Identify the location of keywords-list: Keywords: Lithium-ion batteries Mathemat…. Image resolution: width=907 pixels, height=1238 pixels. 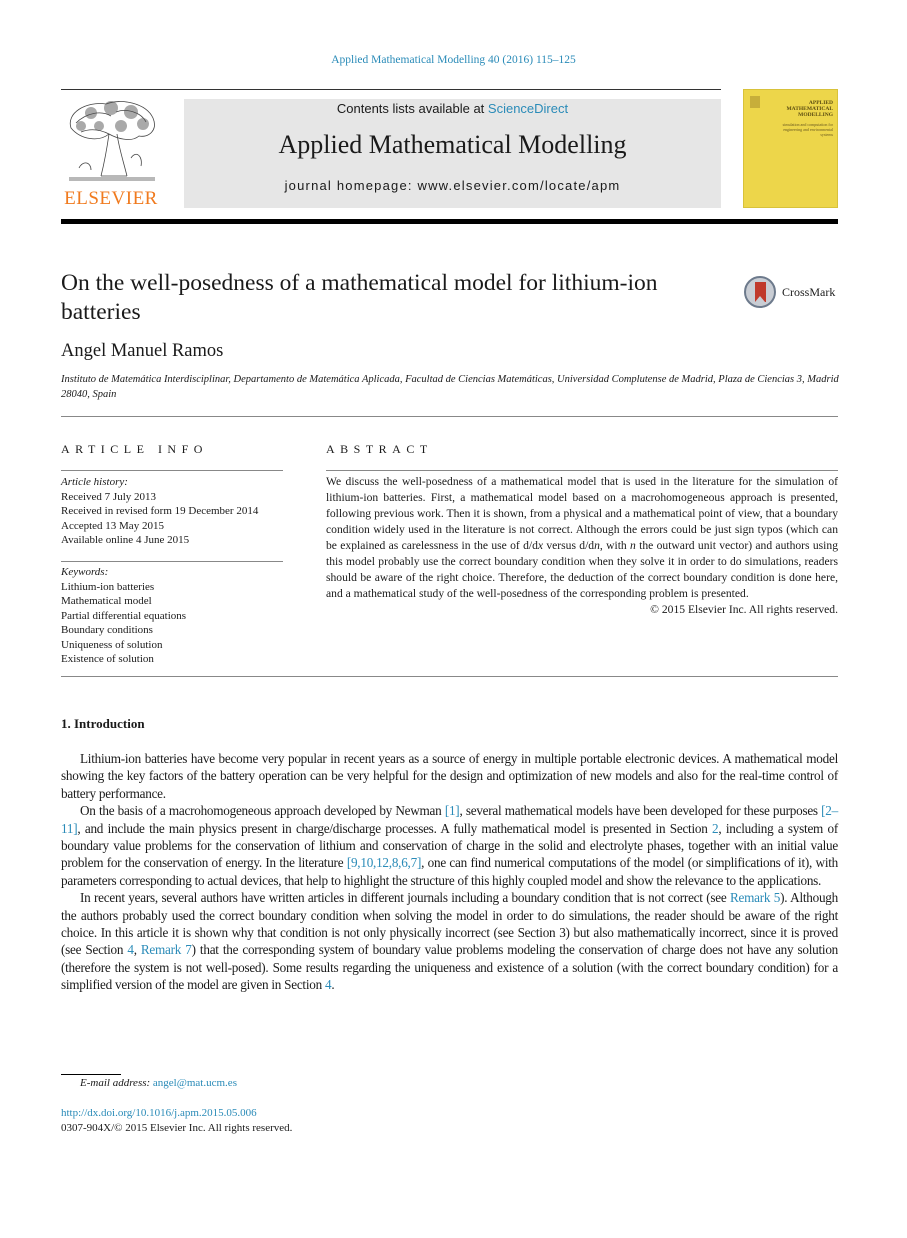
(181, 616).